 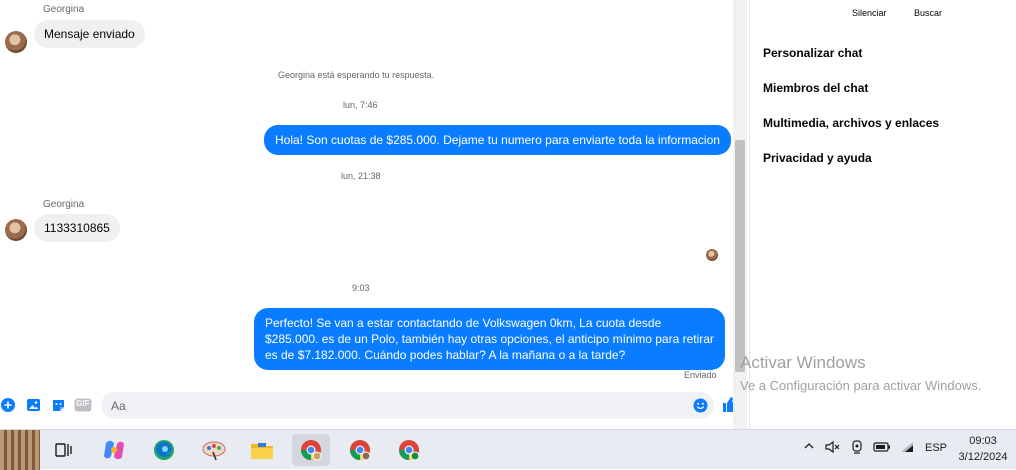 What do you see at coordinates (508, 449) in the screenshot?
I see `windows-taskbar: ESP 09:03 3/12/2024` at bounding box center [508, 449].